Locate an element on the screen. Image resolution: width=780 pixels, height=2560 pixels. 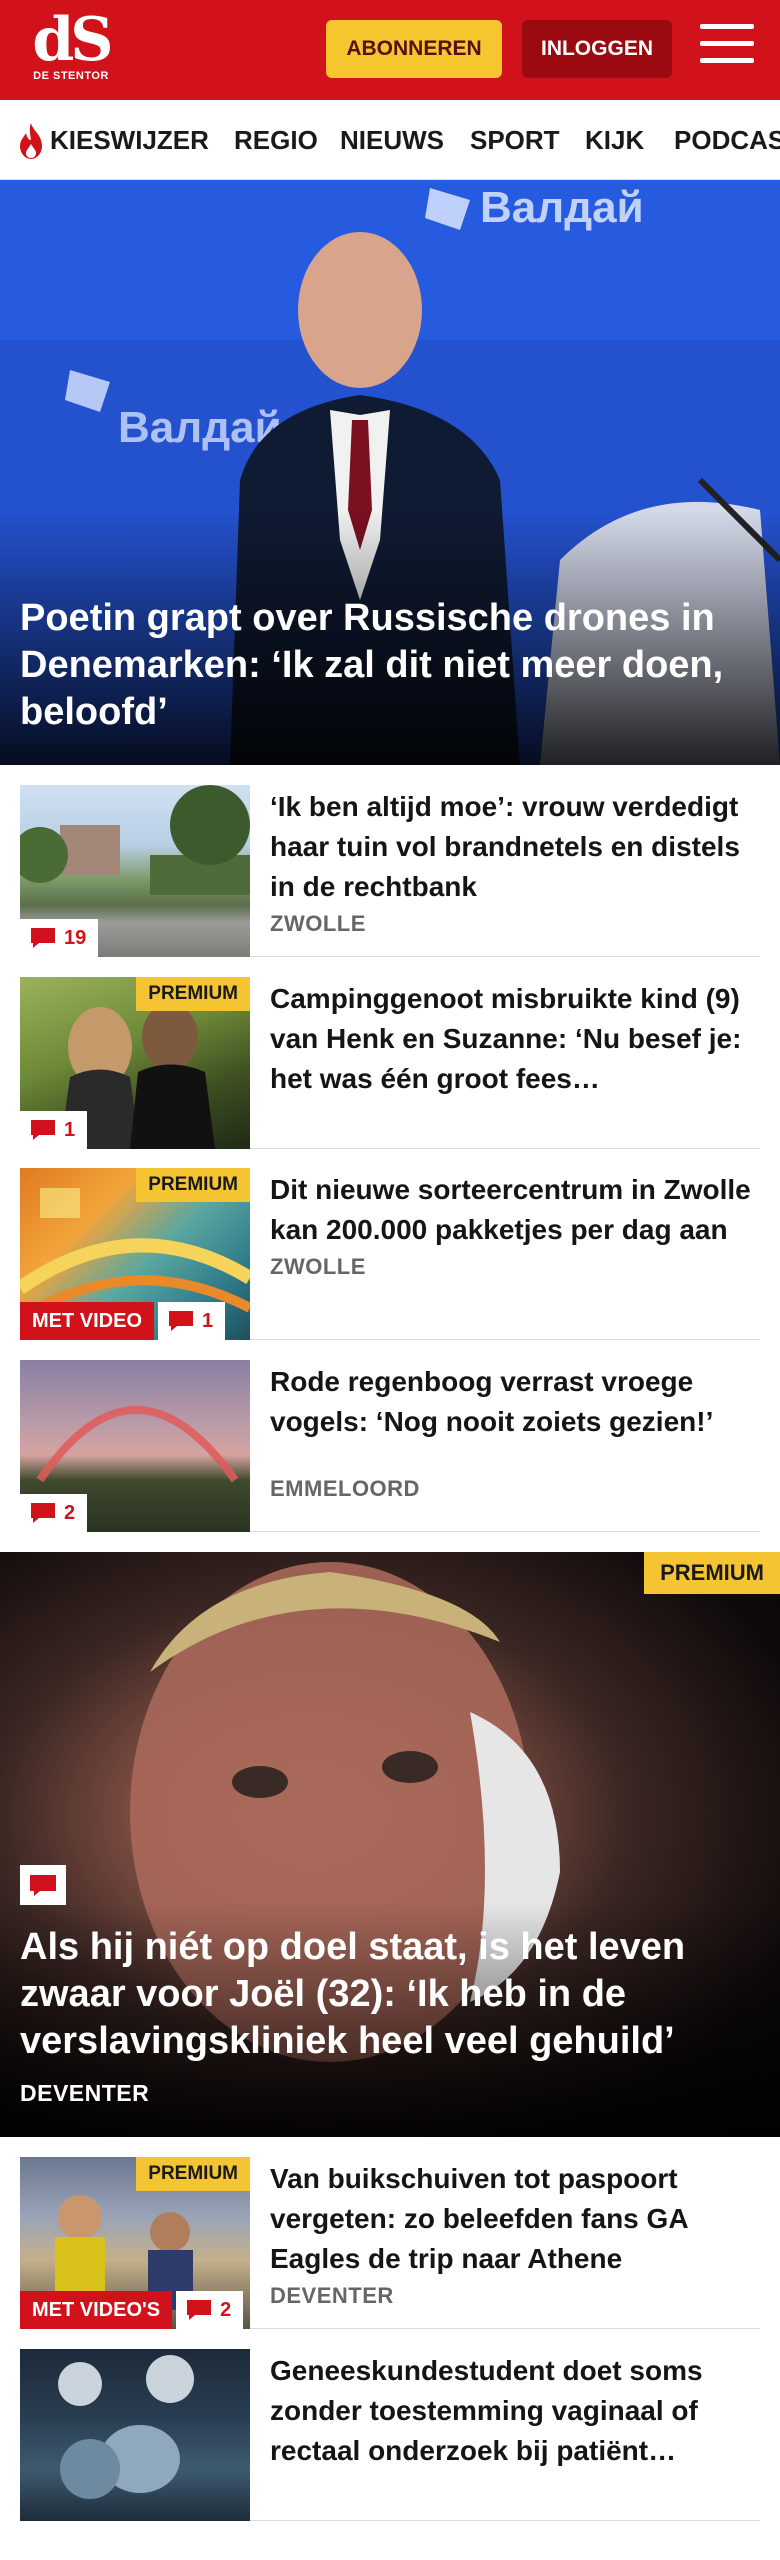
nav-item-podcasts: PODCAS is located at coordinates (727, 139).